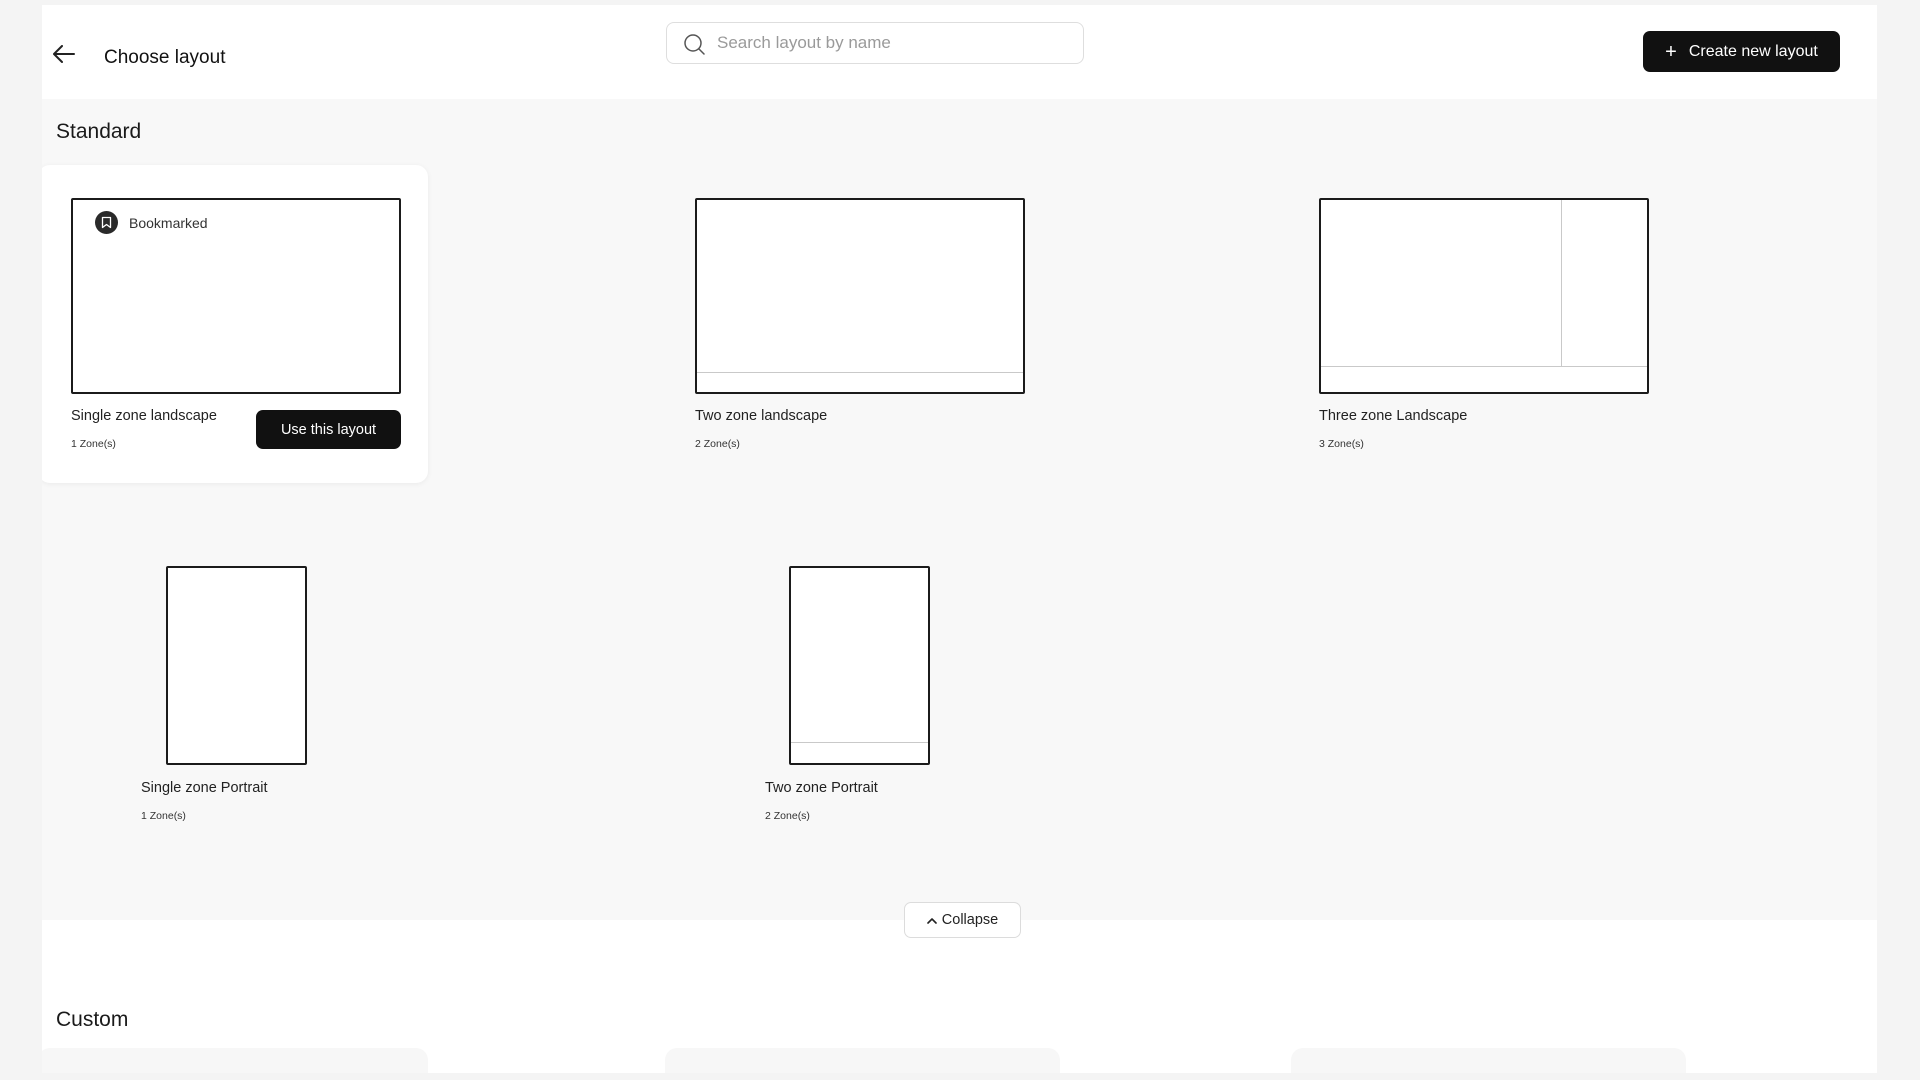  What do you see at coordinates (106, 222) in the screenshot?
I see `bookmark-icon` at bounding box center [106, 222].